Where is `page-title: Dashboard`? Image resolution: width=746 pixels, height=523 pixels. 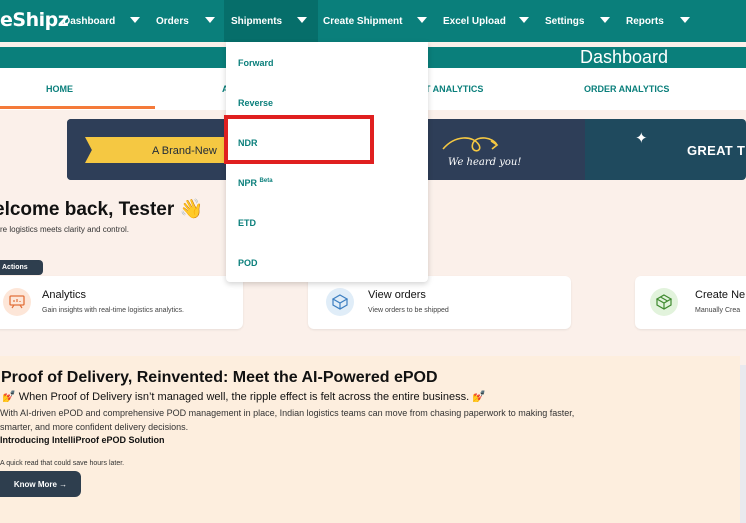
page-title: Dashboard is located at coordinates (624, 57).